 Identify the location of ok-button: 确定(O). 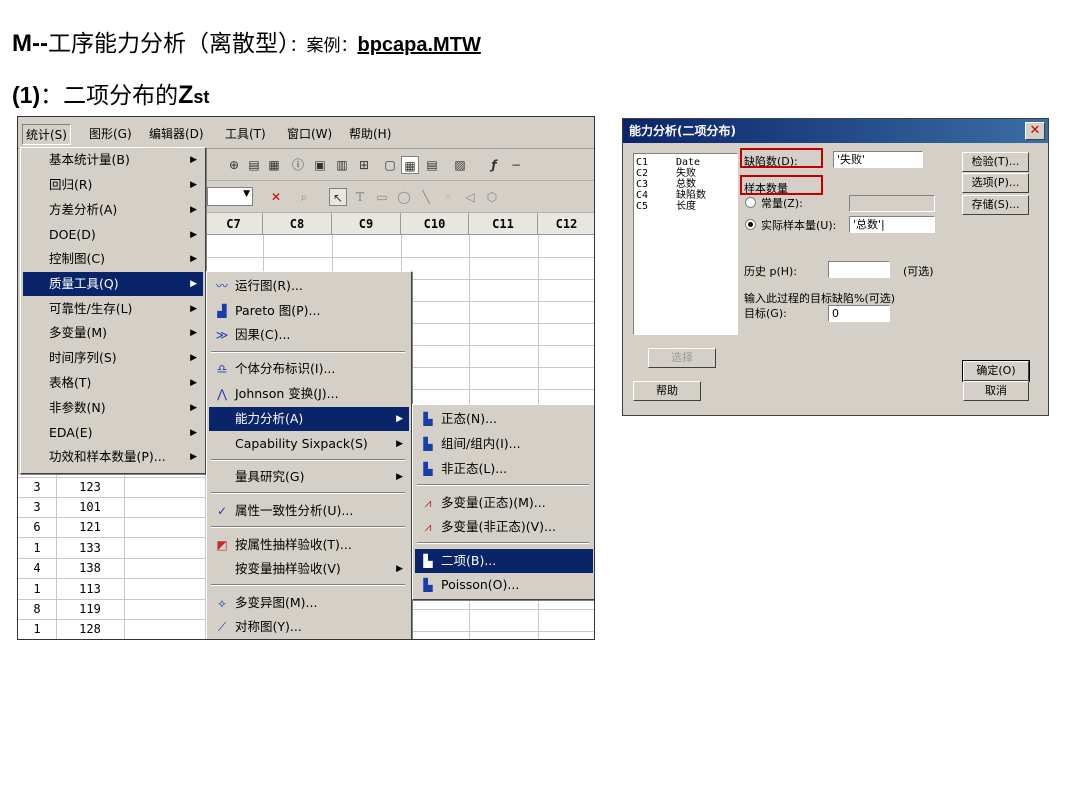
(996, 371).